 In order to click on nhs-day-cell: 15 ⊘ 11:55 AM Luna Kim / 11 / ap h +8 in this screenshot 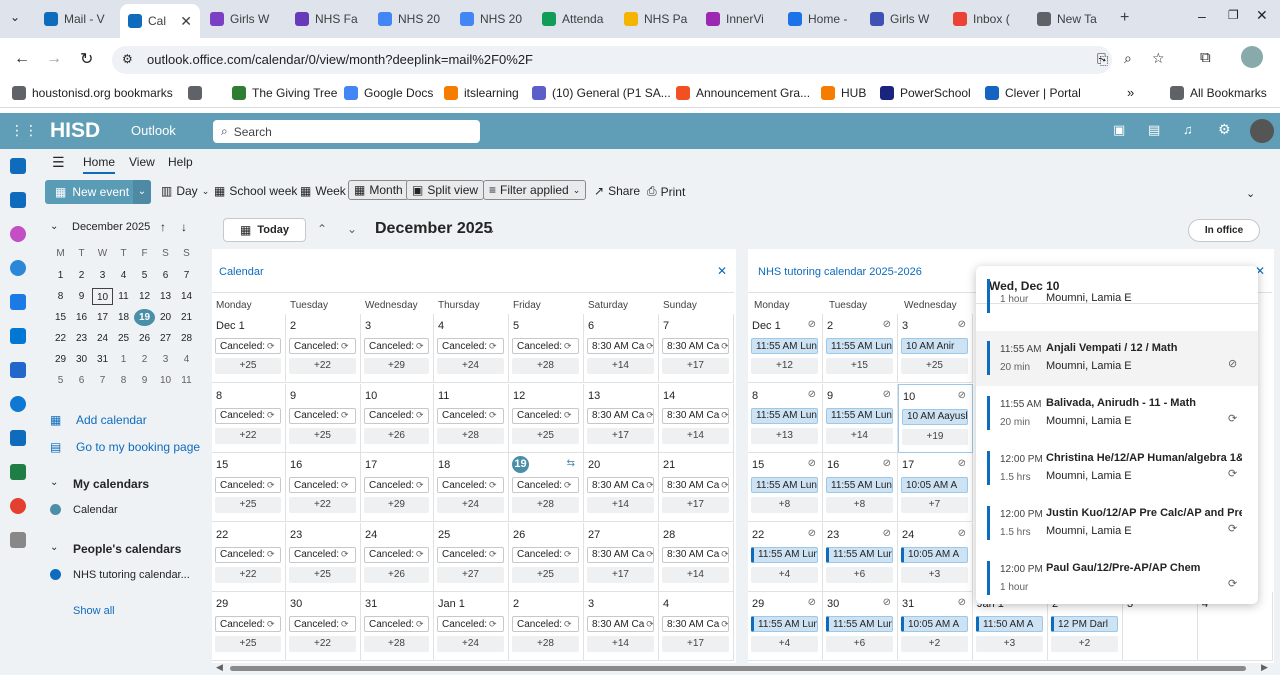, I will do `click(785, 487)`.